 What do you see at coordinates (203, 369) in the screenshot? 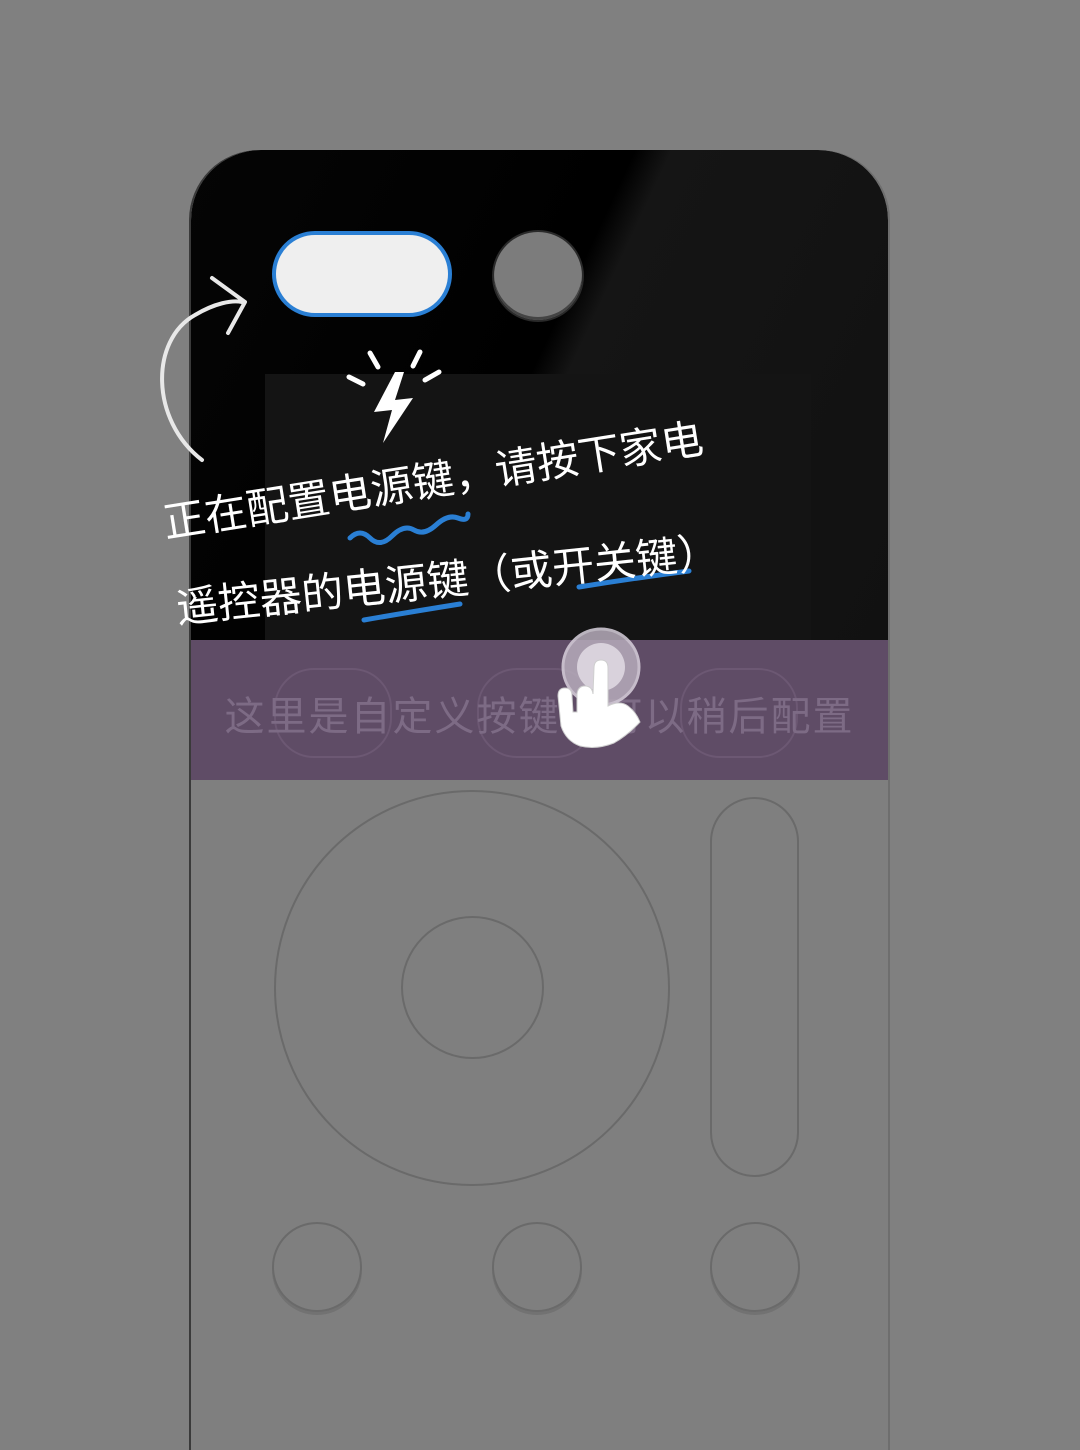
I see `curved-arrow-icon` at bounding box center [203, 369].